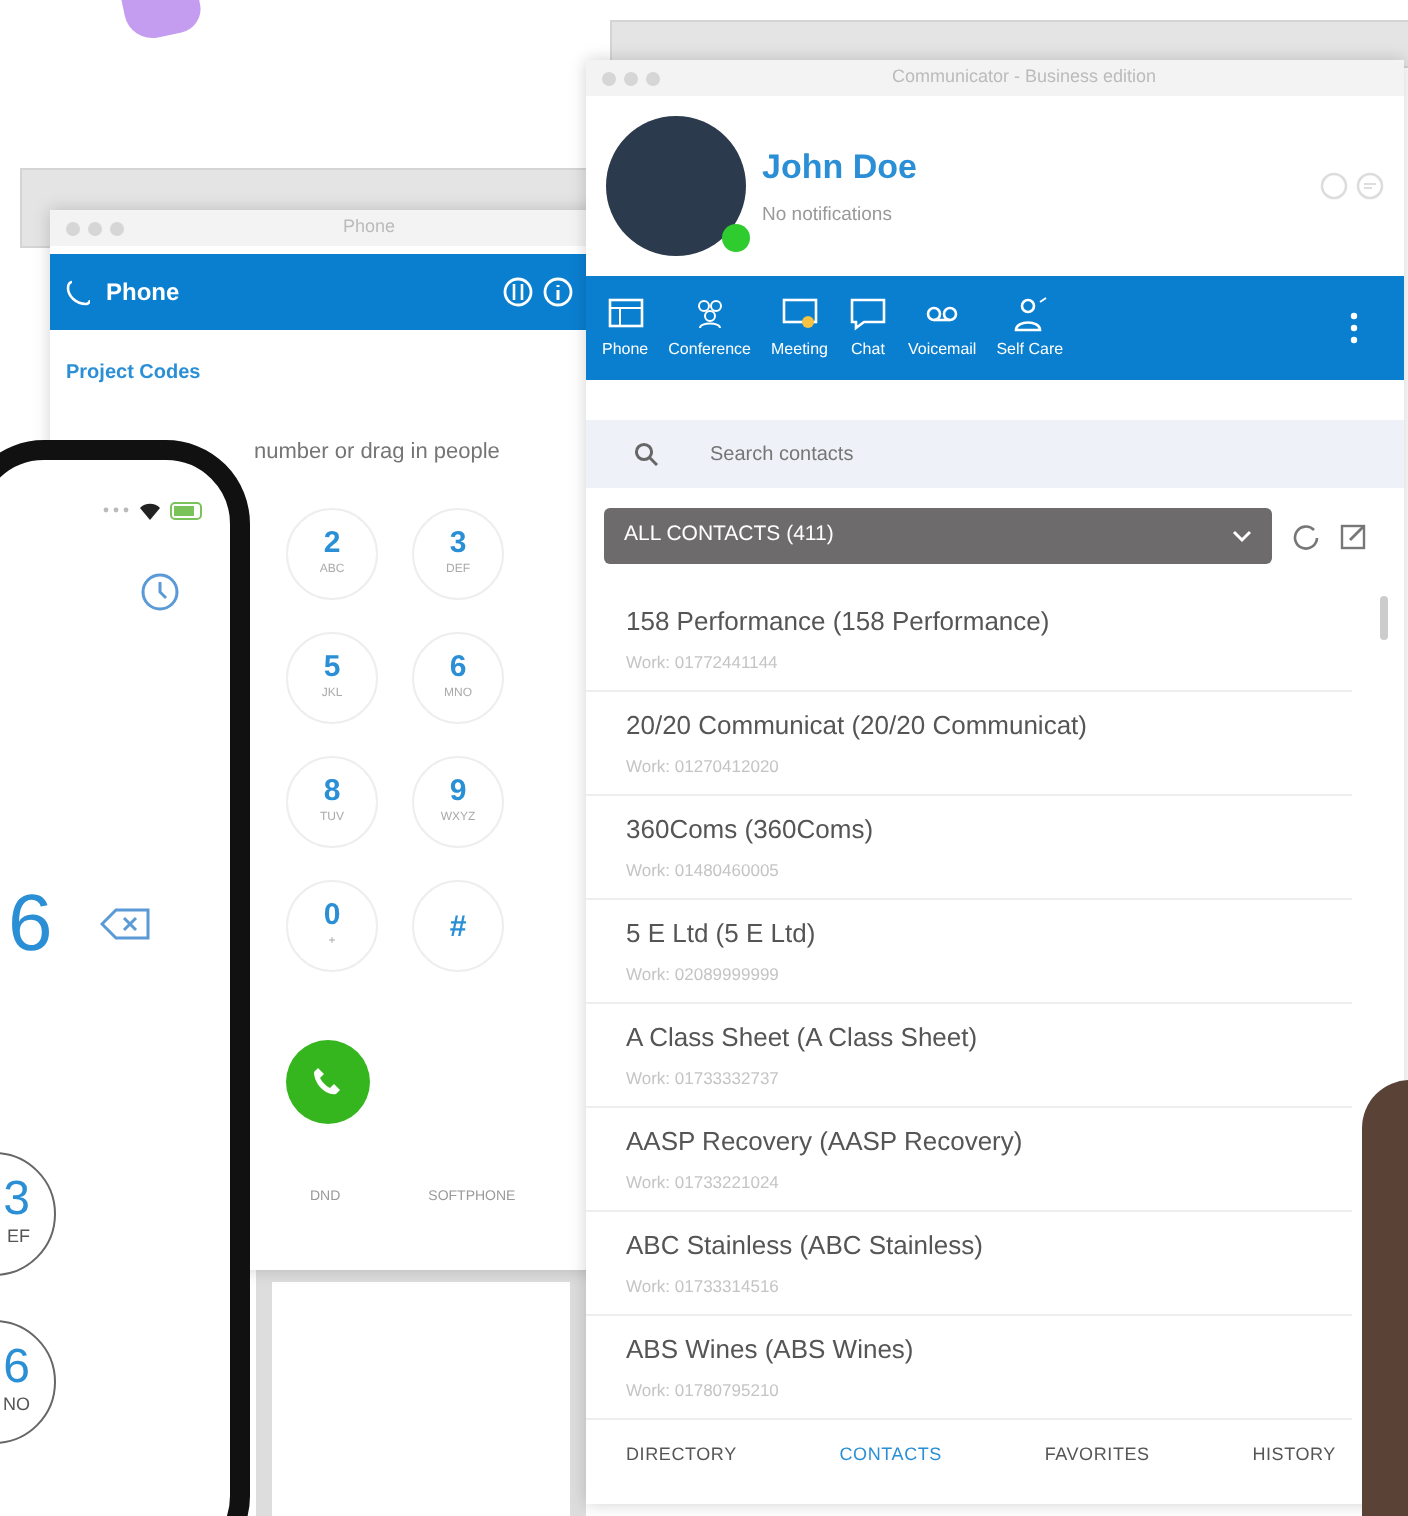 The image size is (1408, 1516). I want to click on tab: HISTORY, so click(1294, 1456).